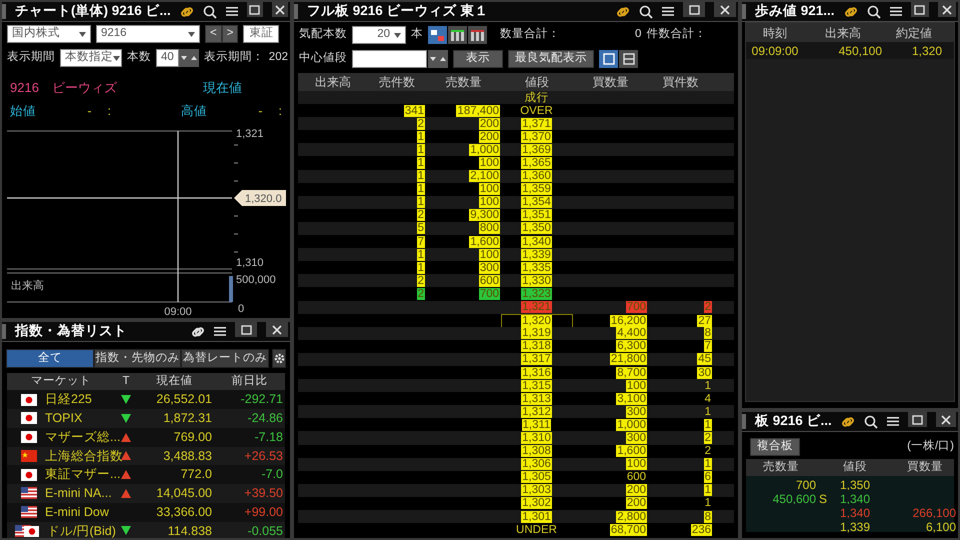 The height and width of the screenshot is (540, 960). What do you see at coordinates (183, 512) in the screenshot?
I see `market-value: 33,366.00` at bounding box center [183, 512].